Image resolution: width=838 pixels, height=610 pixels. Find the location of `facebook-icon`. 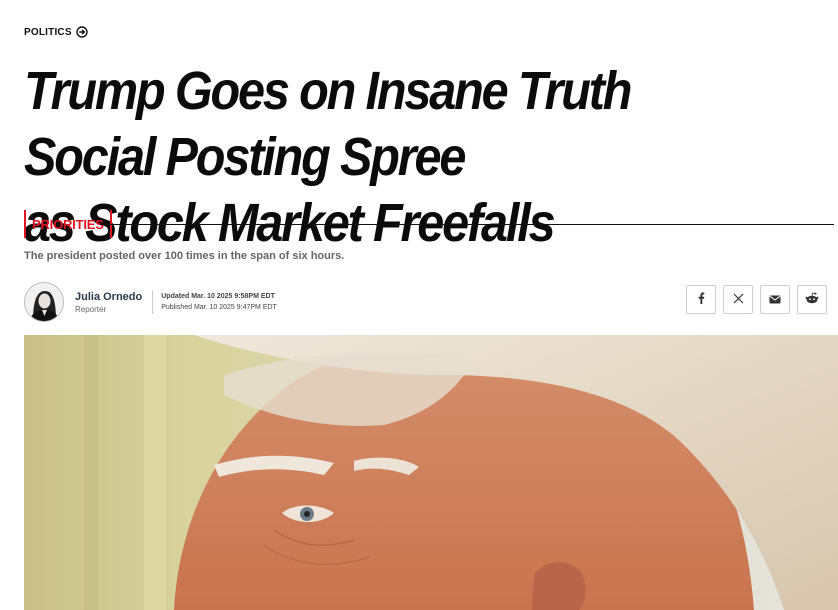

facebook-icon is located at coordinates (701, 300).